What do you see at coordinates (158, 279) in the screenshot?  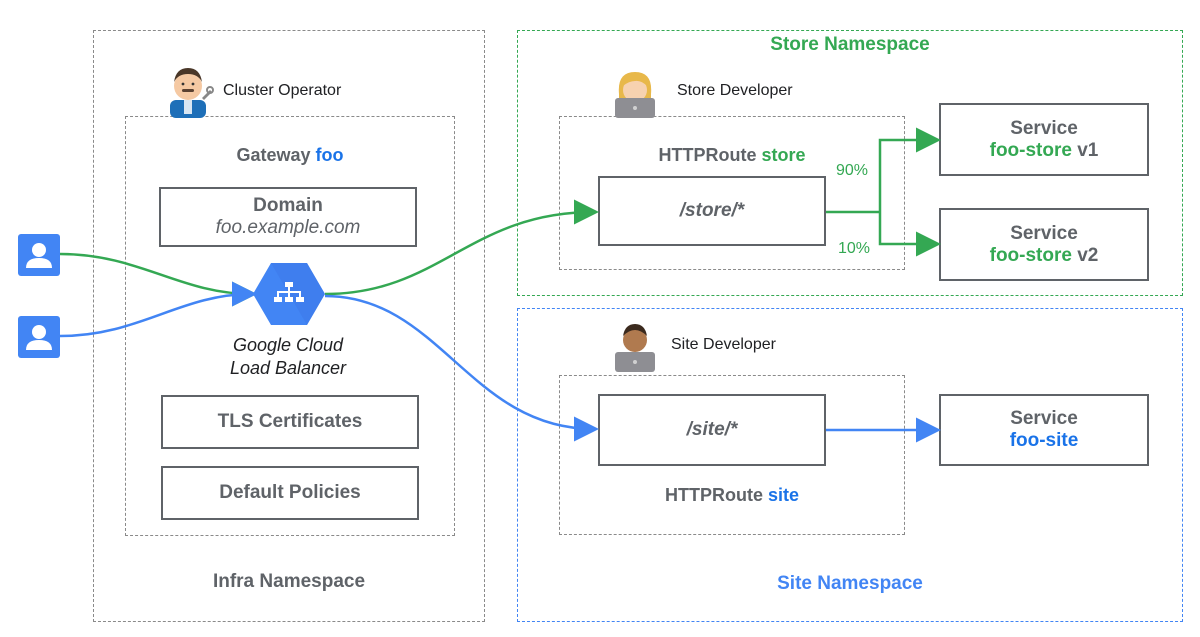 I see `green-user-to-lb` at bounding box center [158, 279].